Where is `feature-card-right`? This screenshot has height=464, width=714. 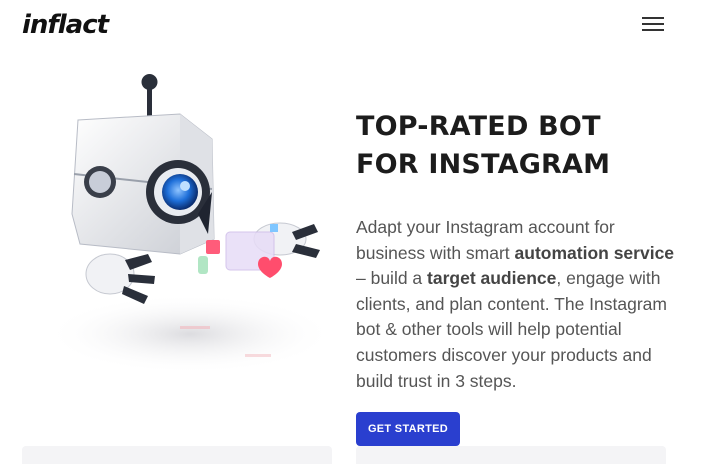 feature-card-right is located at coordinates (511, 455).